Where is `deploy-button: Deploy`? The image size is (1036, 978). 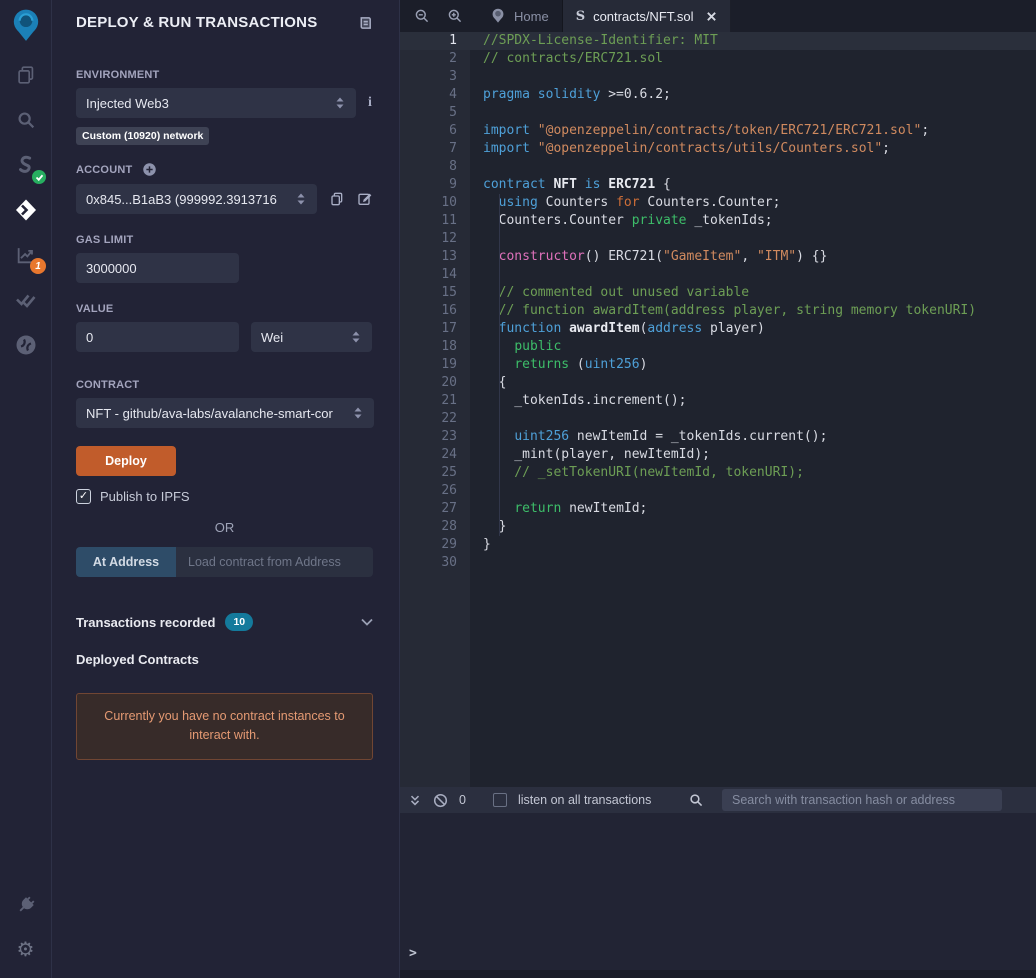
deploy-button: Deploy is located at coordinates (126, 461).